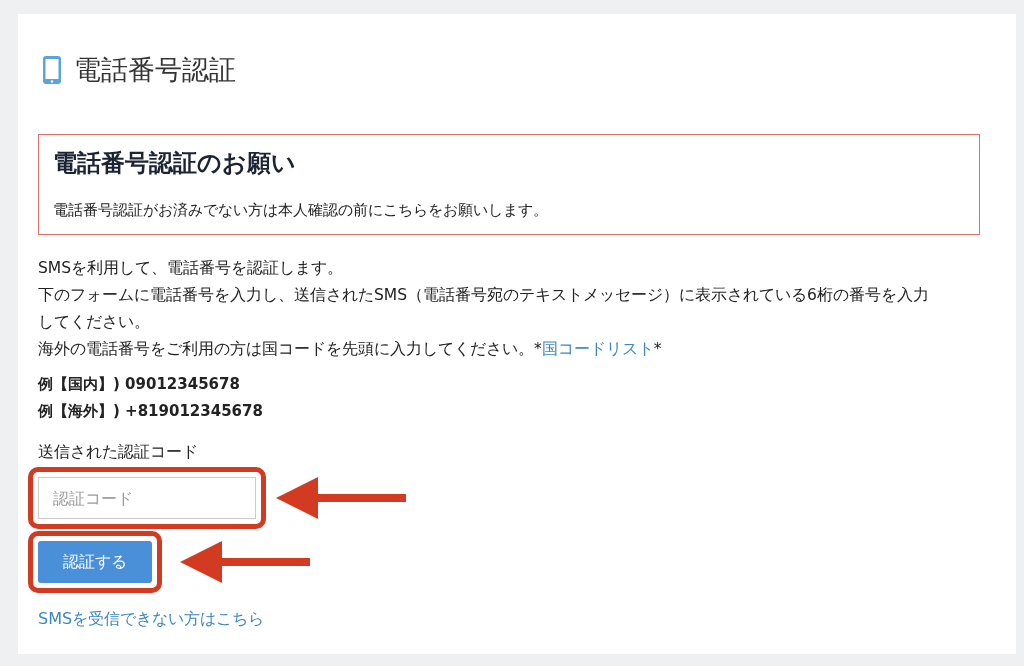  What do you see at coordinates (597, 349) in the screenshot?
I see `country-code-link: 国コードリスト` at bounding box center [597, 349].